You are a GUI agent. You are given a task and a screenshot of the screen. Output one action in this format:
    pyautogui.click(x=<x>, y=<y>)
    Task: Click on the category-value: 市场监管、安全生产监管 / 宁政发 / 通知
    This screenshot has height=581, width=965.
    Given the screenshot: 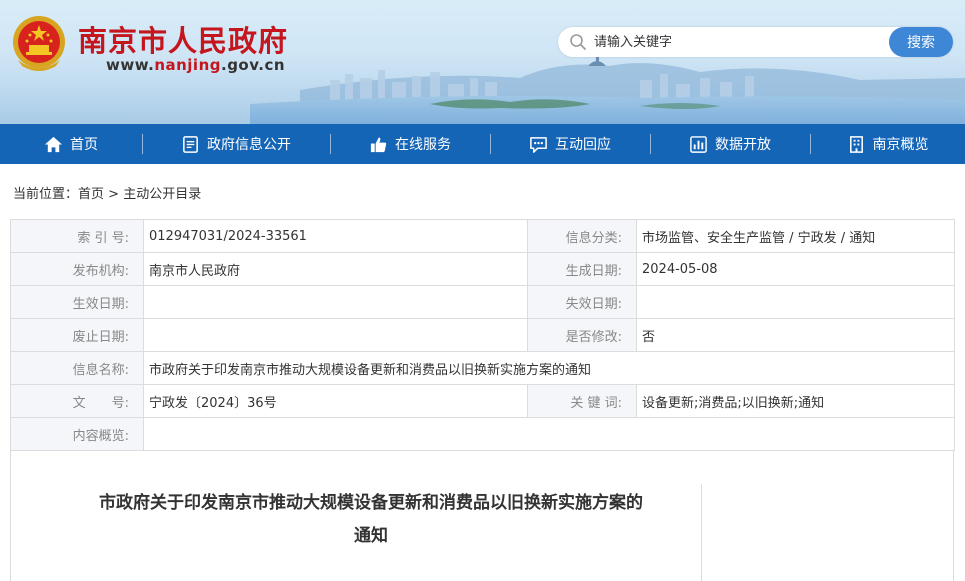 What is the action you would take?
    pyautogui.click(x=795, y=236)
    